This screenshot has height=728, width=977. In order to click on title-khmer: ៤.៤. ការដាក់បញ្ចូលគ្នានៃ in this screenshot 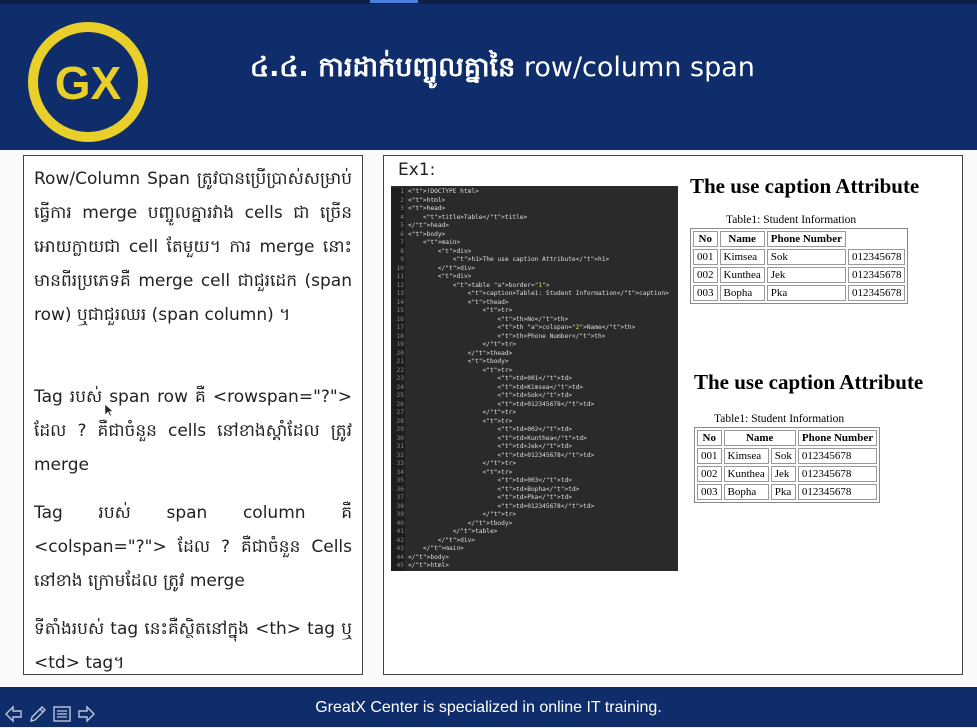, I will do `click(383, 67)`.